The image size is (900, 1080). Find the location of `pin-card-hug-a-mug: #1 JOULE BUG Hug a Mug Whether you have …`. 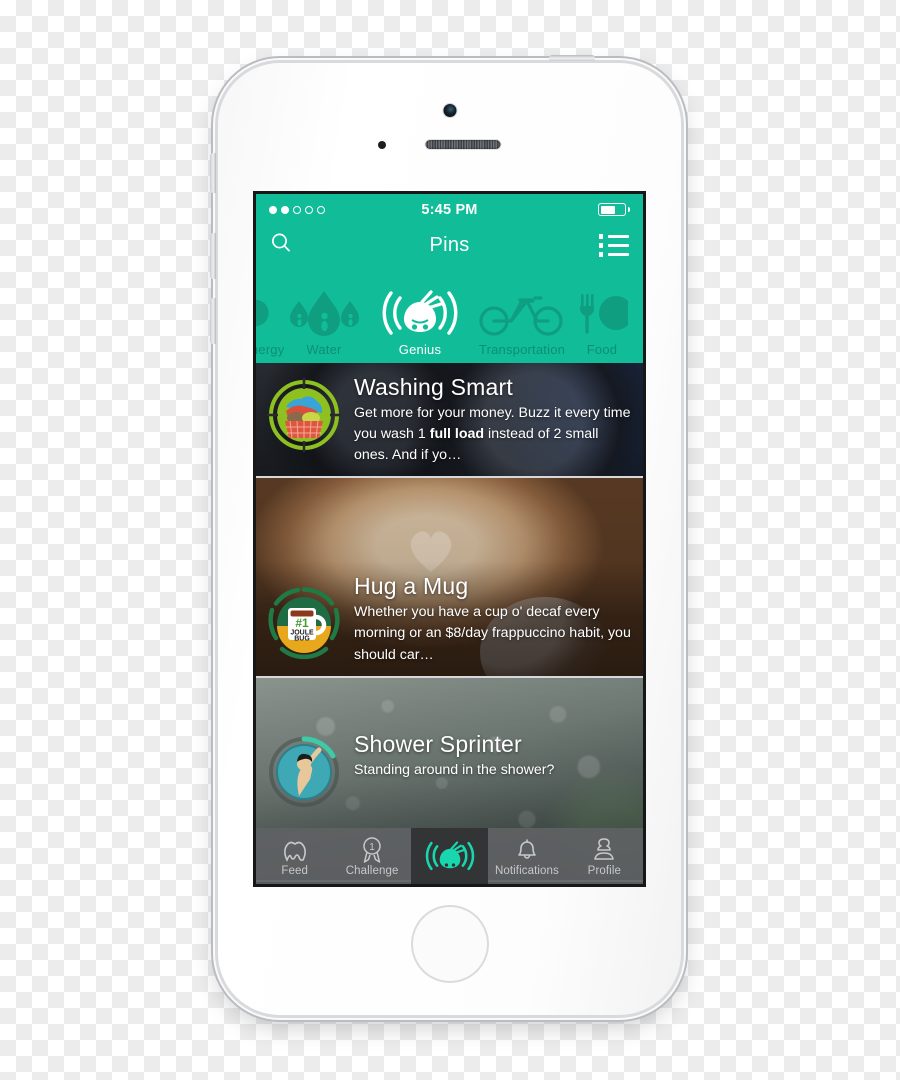

pin-card-hug-a-mug: #1 JOULE BUG Hug a Mug Whether you have … is located at coordinates (449, 578).